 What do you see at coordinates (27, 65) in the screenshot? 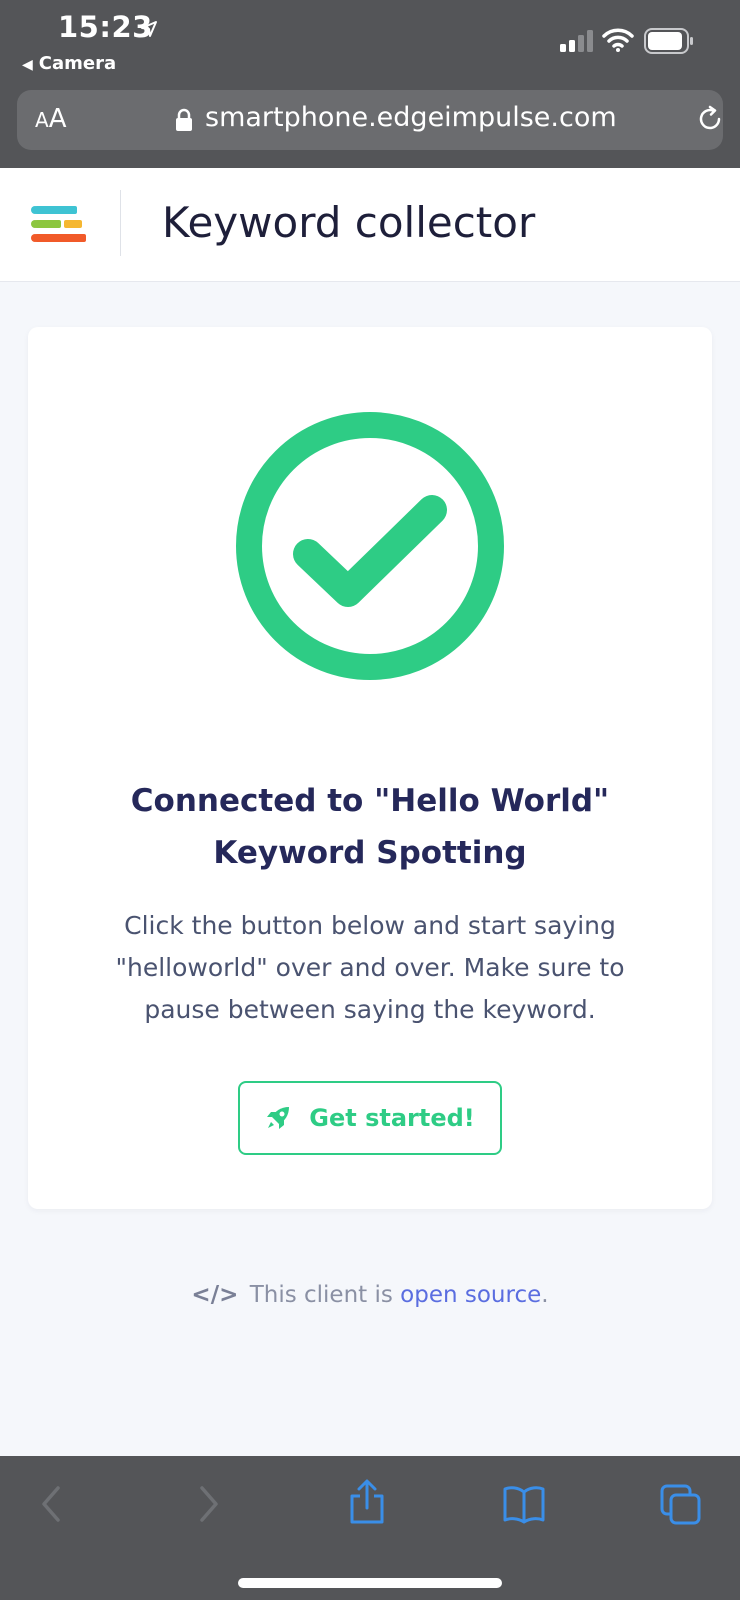
I see `back-triangle-icon: ◀` at bounding box center [27, 65].